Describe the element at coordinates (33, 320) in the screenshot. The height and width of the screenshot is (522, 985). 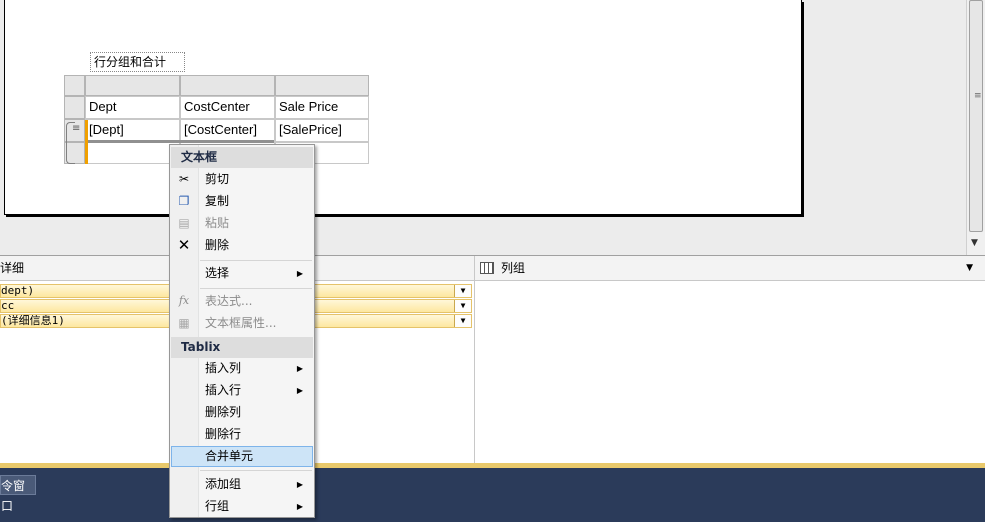
I see `row-group-label: (详细信息1)` at that location.